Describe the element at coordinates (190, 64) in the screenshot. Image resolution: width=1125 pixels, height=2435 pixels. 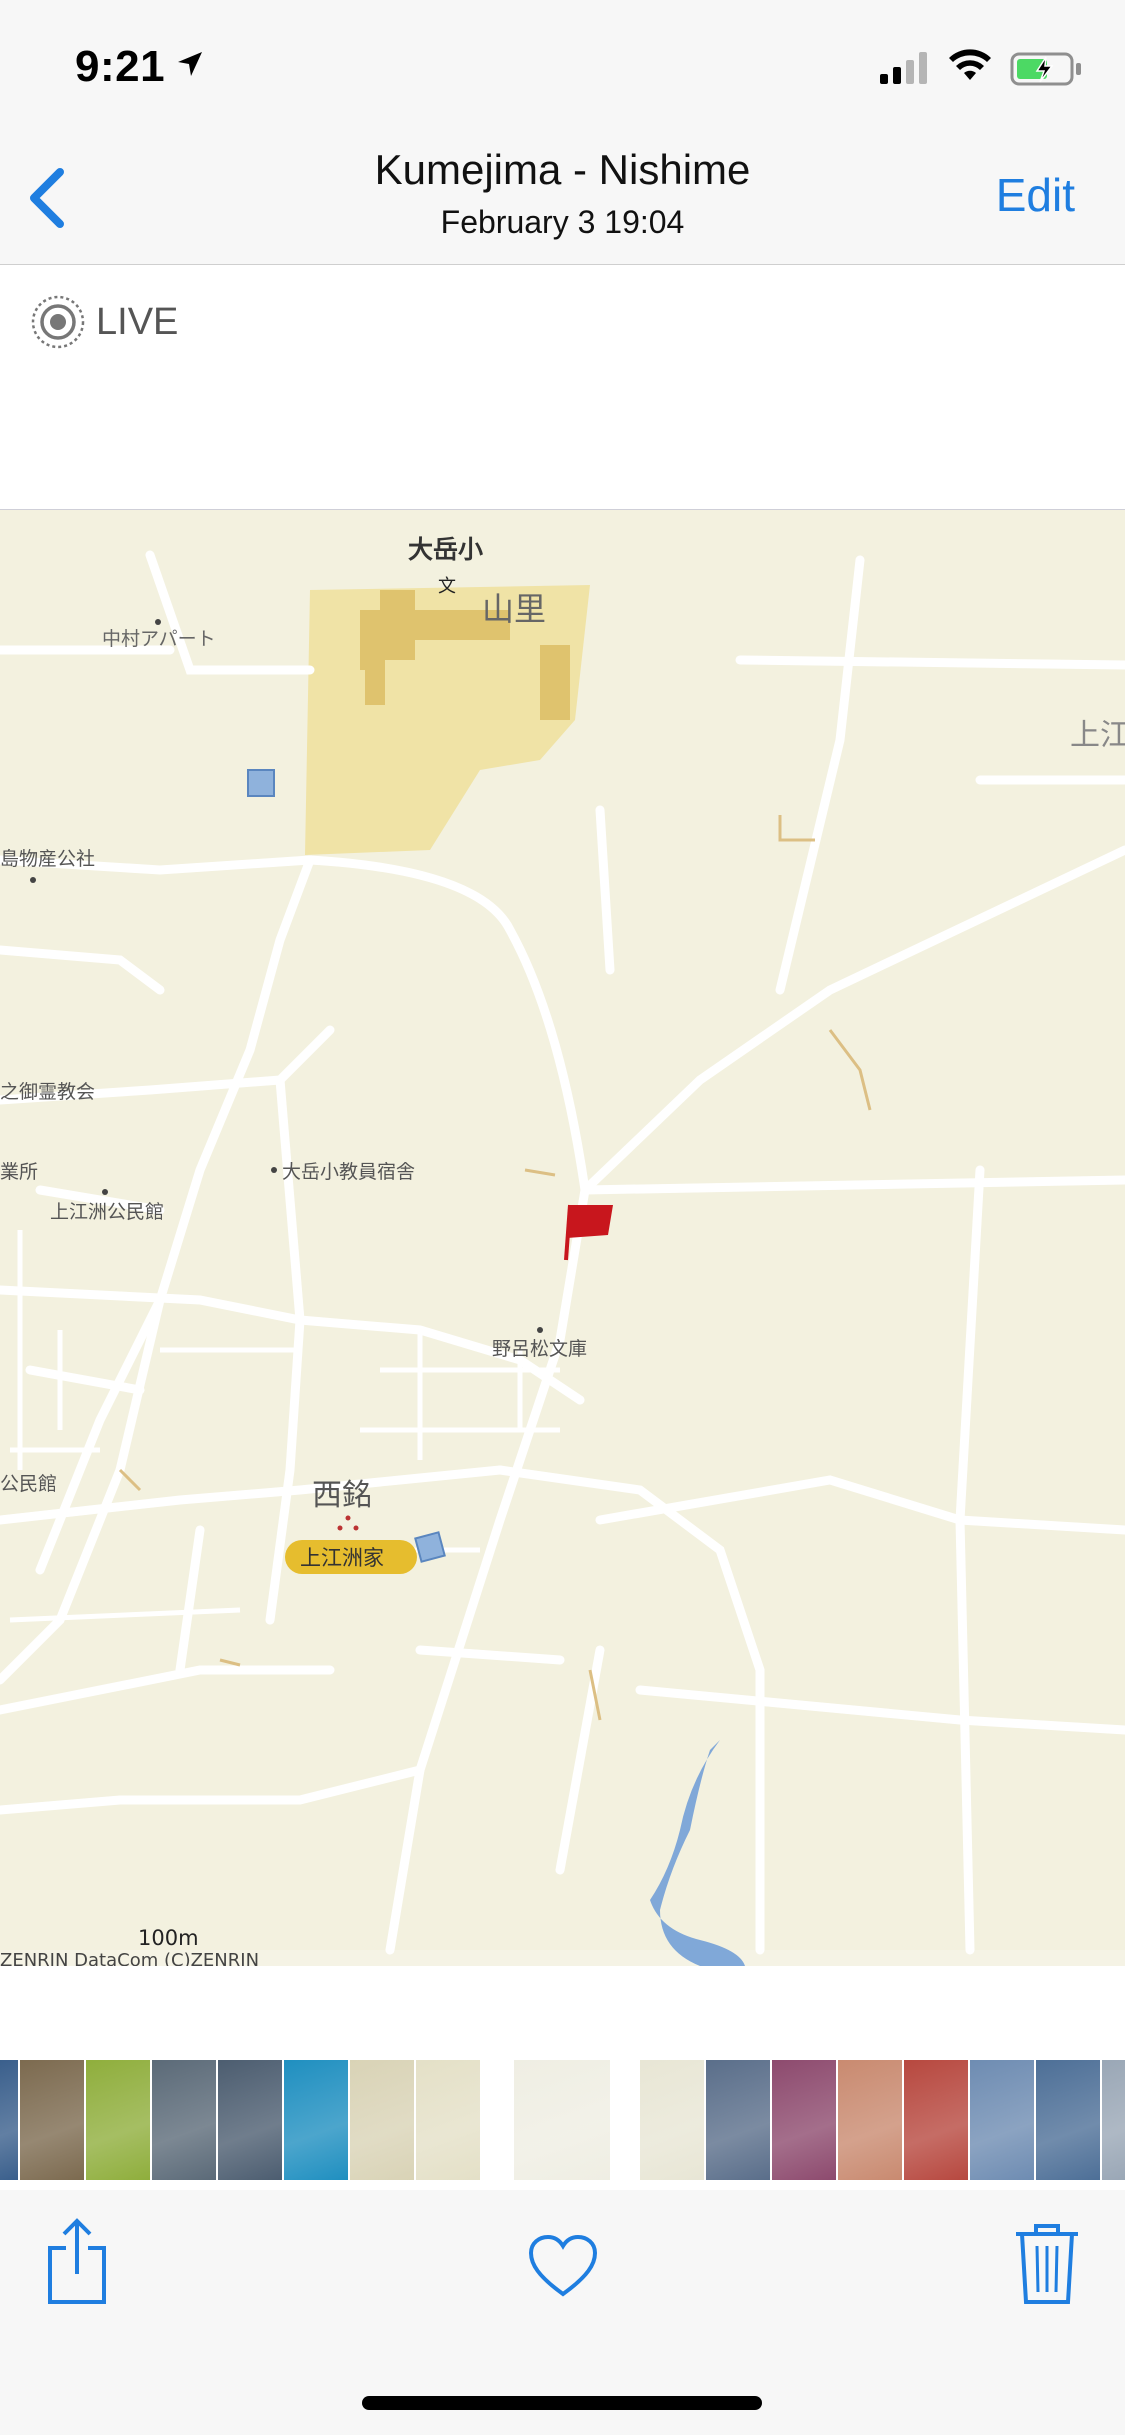
I see `location-arrow-icon` at that location.